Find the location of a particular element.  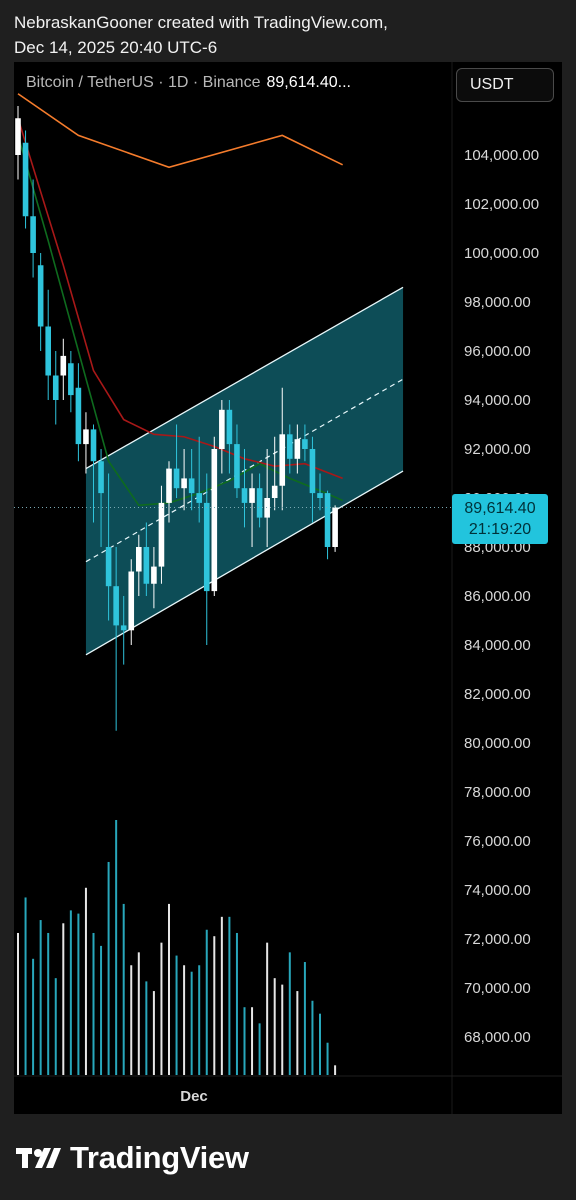

tradingview-wordmark: TradingView is located at coordinates (159, 1157).